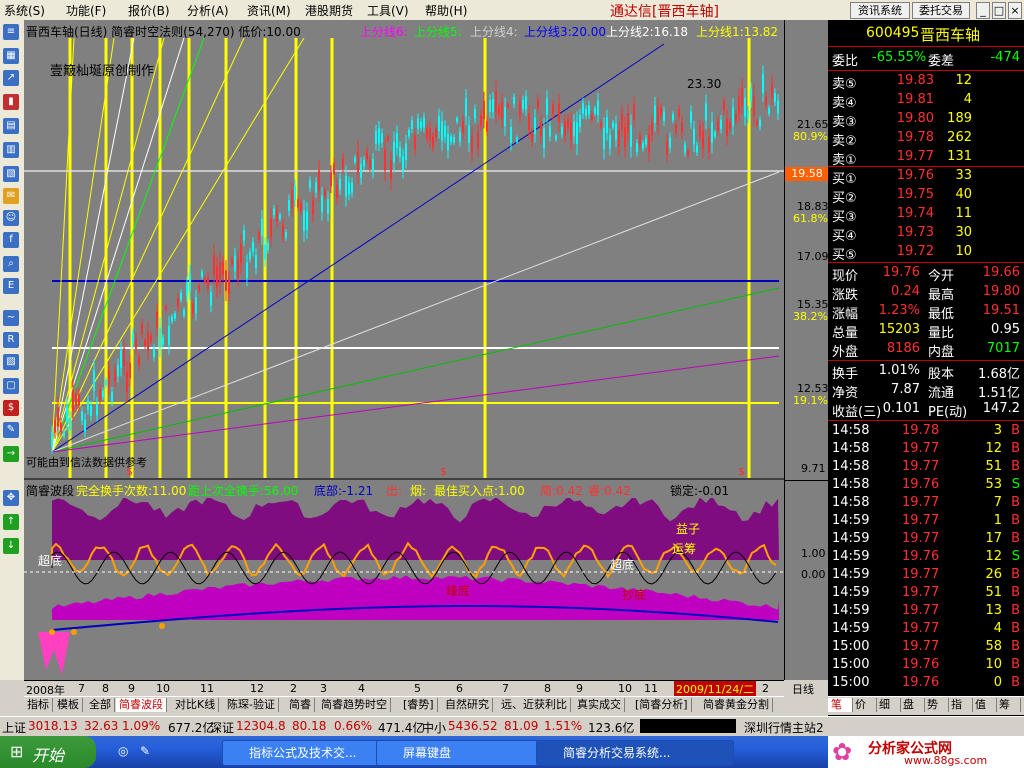 This screenshot has height=768, width=1024. Describe the element at coordinates (149, 10) in the screenshot. I see `menu-quote: 报价(B)` at that location.